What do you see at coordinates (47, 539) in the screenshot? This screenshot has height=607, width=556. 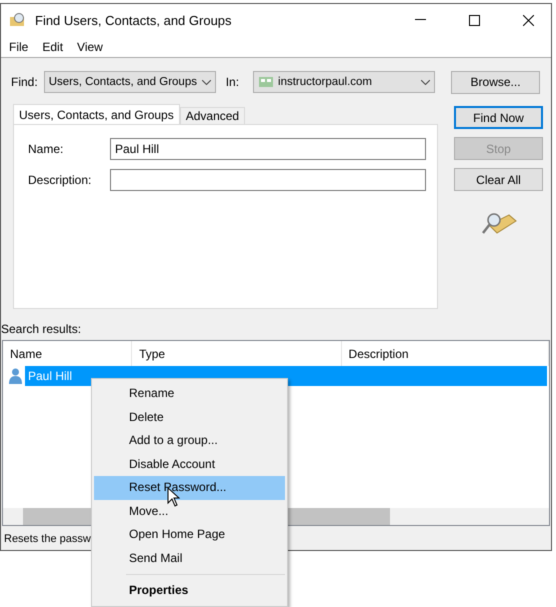 I see `status-text: Resets the passw` at bounding box center [47, 539].